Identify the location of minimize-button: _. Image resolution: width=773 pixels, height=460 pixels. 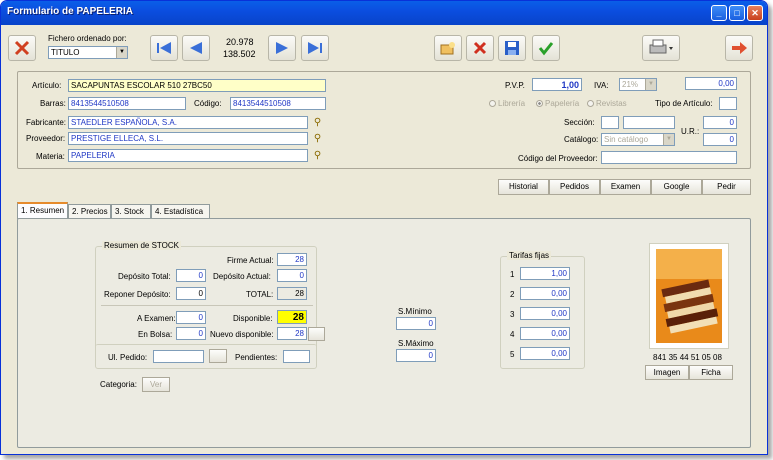
(719, 13).